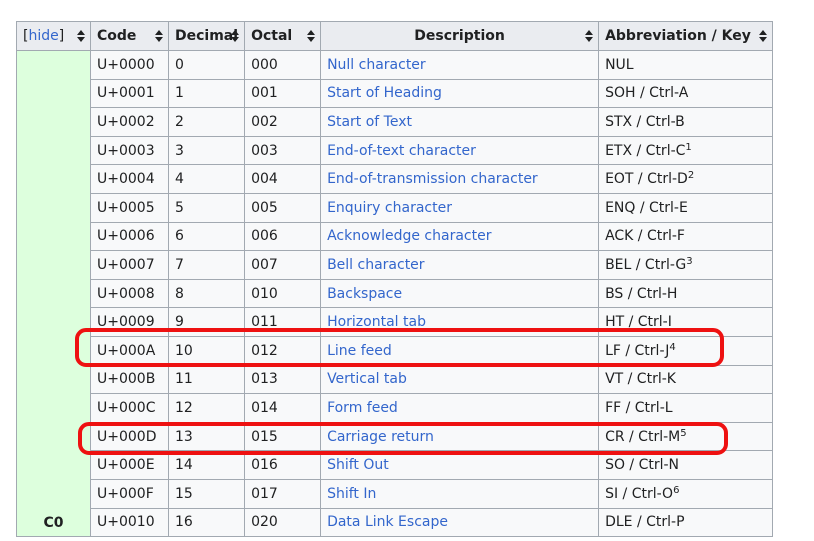 The image size is (814, 541). I want to click on description-link: Null character, so click(376, 65).